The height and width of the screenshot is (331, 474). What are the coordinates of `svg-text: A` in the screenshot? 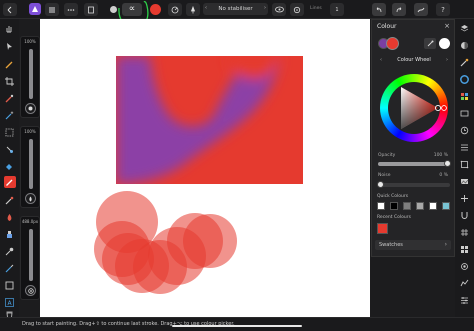 It's located at (9, 303).